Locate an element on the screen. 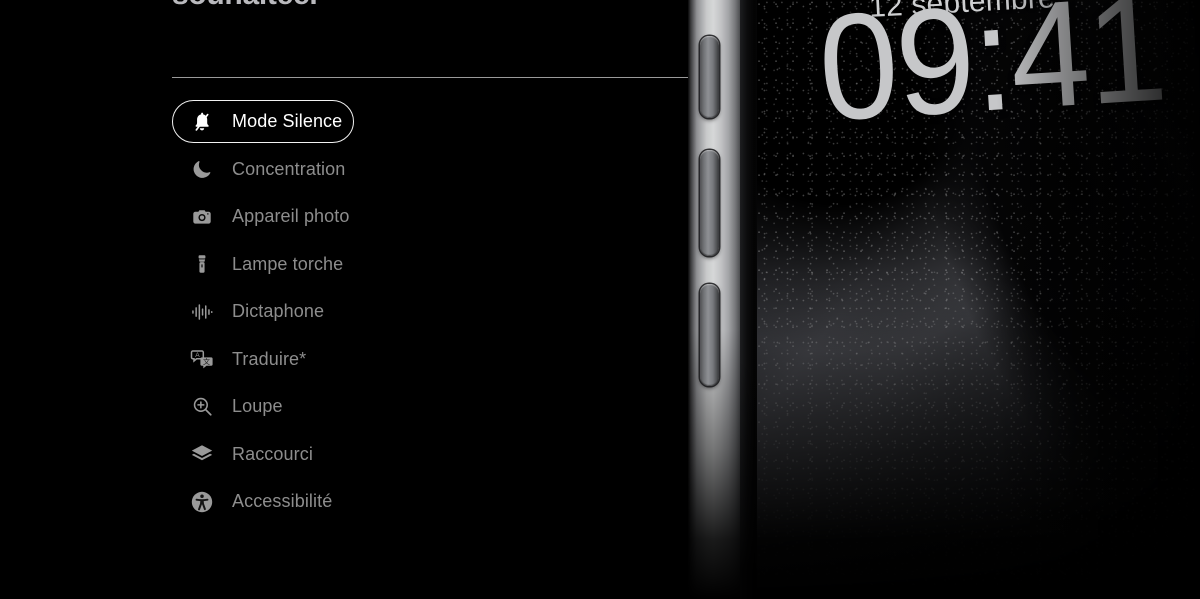 This screenshot has height=599, width=1200. menu-item-label: Accessibilité is located at coordinates (282, 501).